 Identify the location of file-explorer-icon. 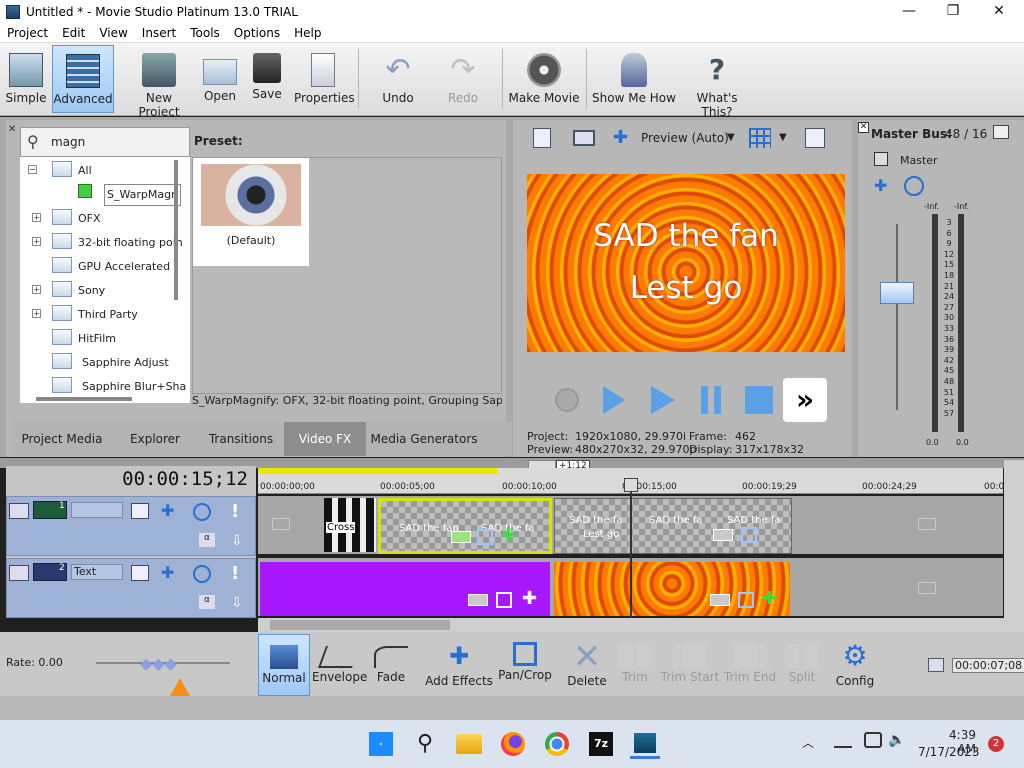
(469, 744).